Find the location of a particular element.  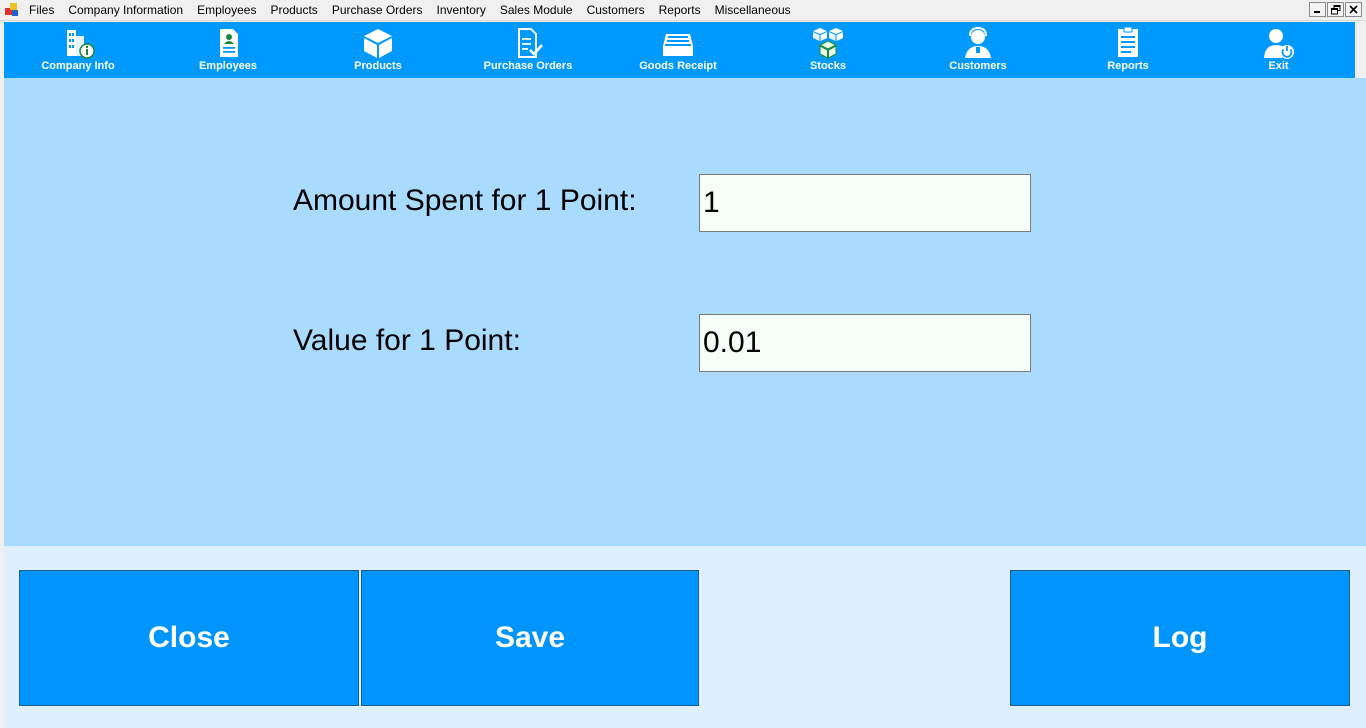

report-clipboard-icon is located at coordinates (1128, 41).